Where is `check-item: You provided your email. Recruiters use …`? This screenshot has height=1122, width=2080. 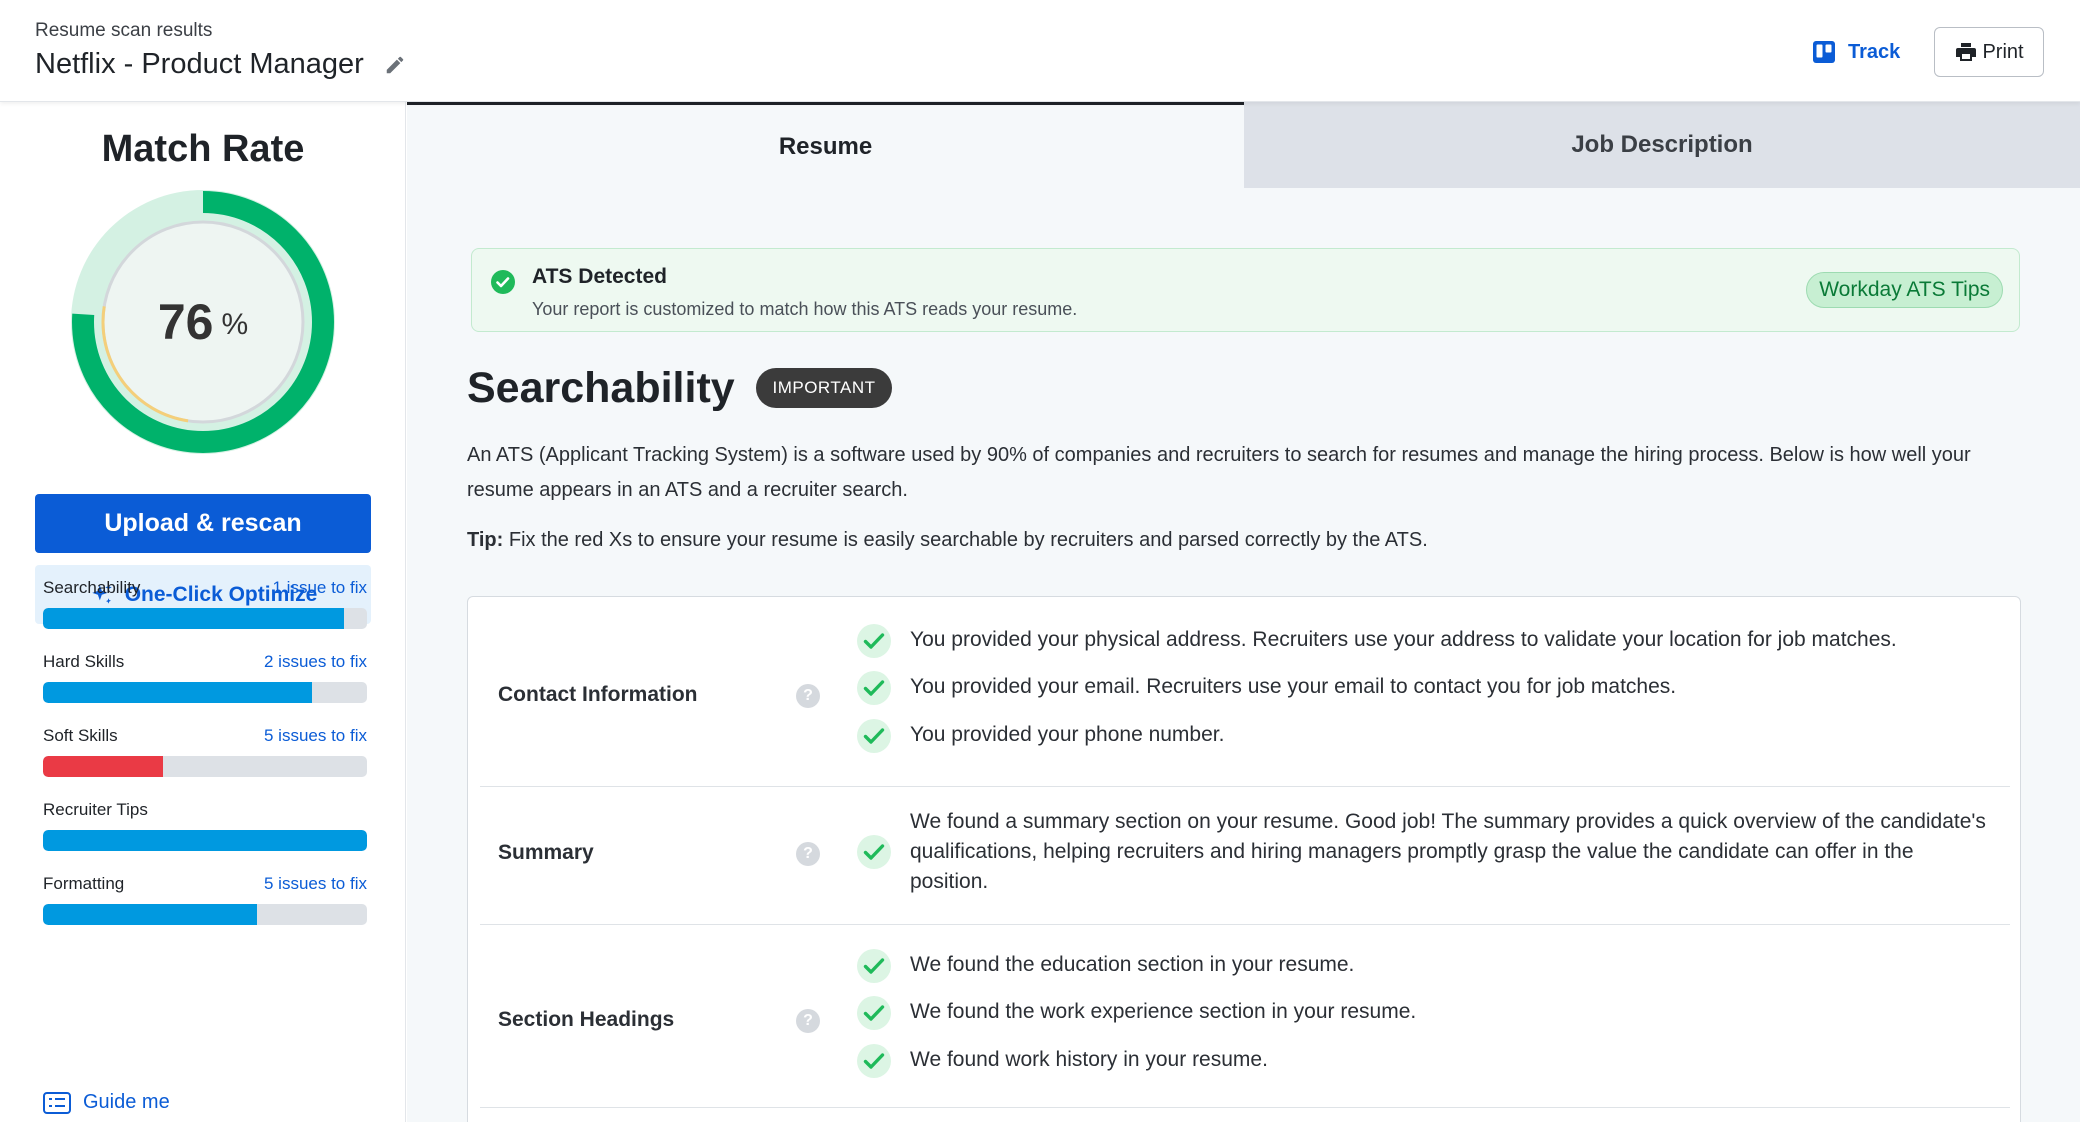
check-item: You provided your email. Recruiters use … is located at coordinates (1423, 688).